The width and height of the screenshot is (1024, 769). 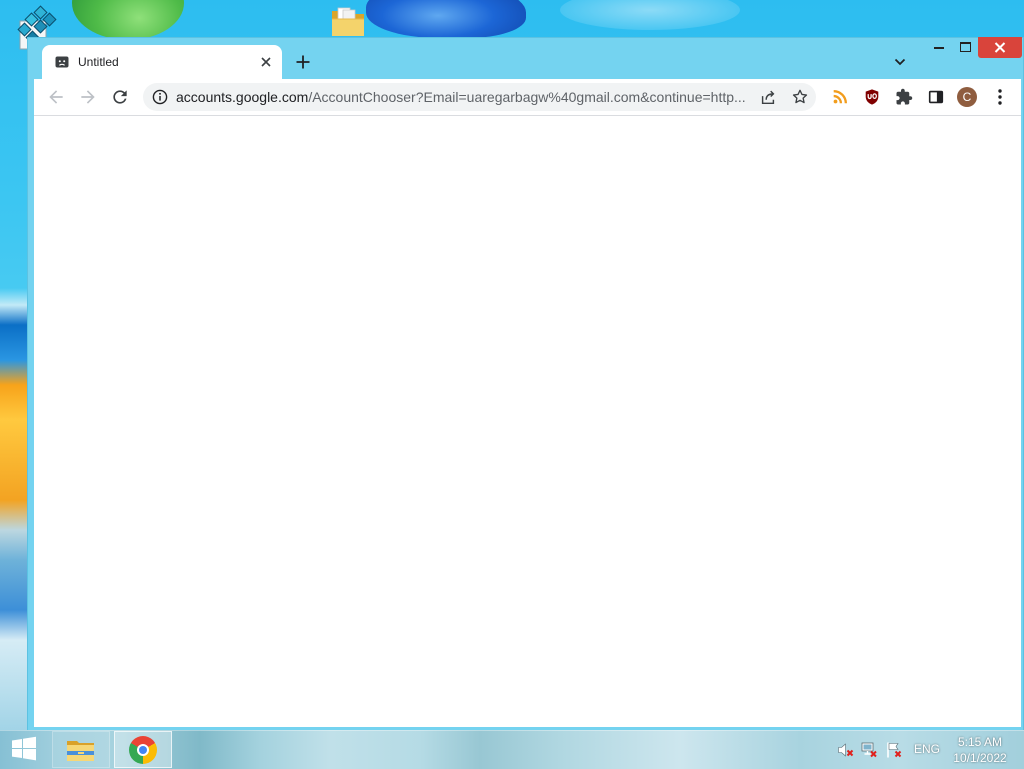 I want to click on tab-title: Untitled, so click(x=98, y=62).